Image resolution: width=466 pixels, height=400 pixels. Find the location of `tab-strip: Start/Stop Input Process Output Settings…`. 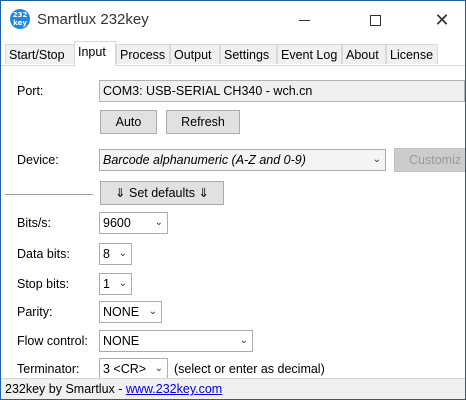

tab-strip: Start/Stop Input Process Output Settings… is located at coordinates (233, 53).